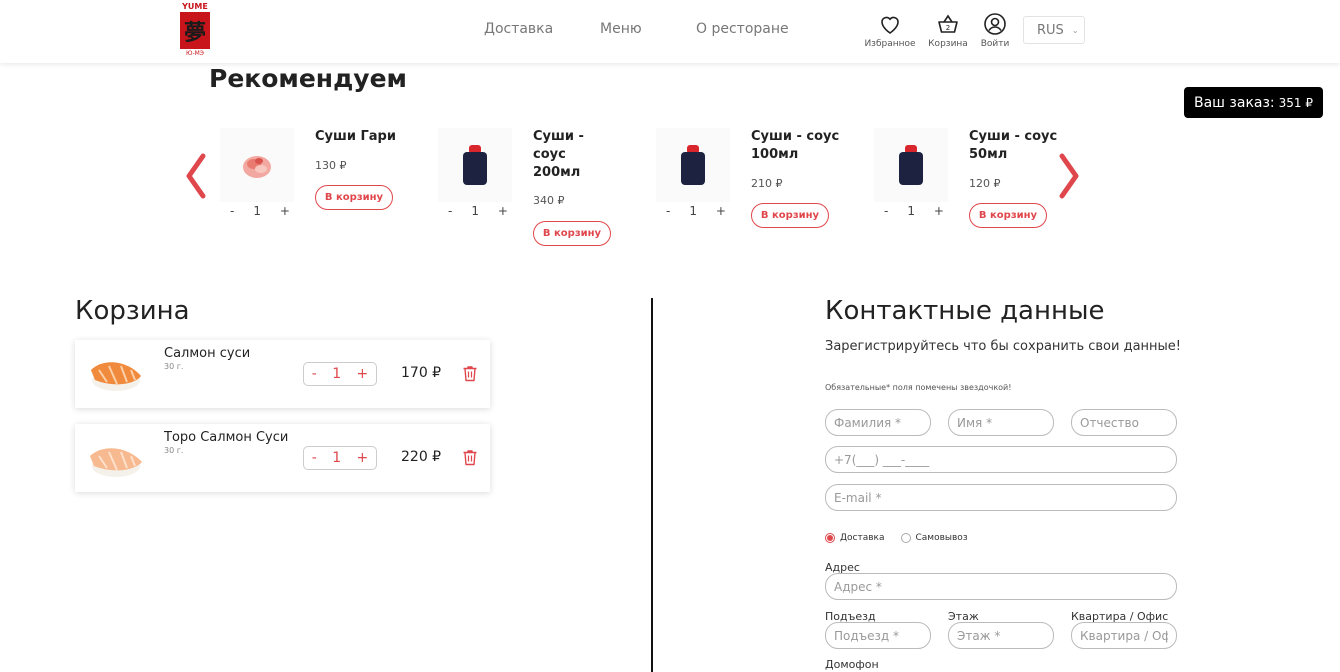  Describe the element at coordinates (1050, 30) in the screenshot. I see `language-value: RUS` at that location.